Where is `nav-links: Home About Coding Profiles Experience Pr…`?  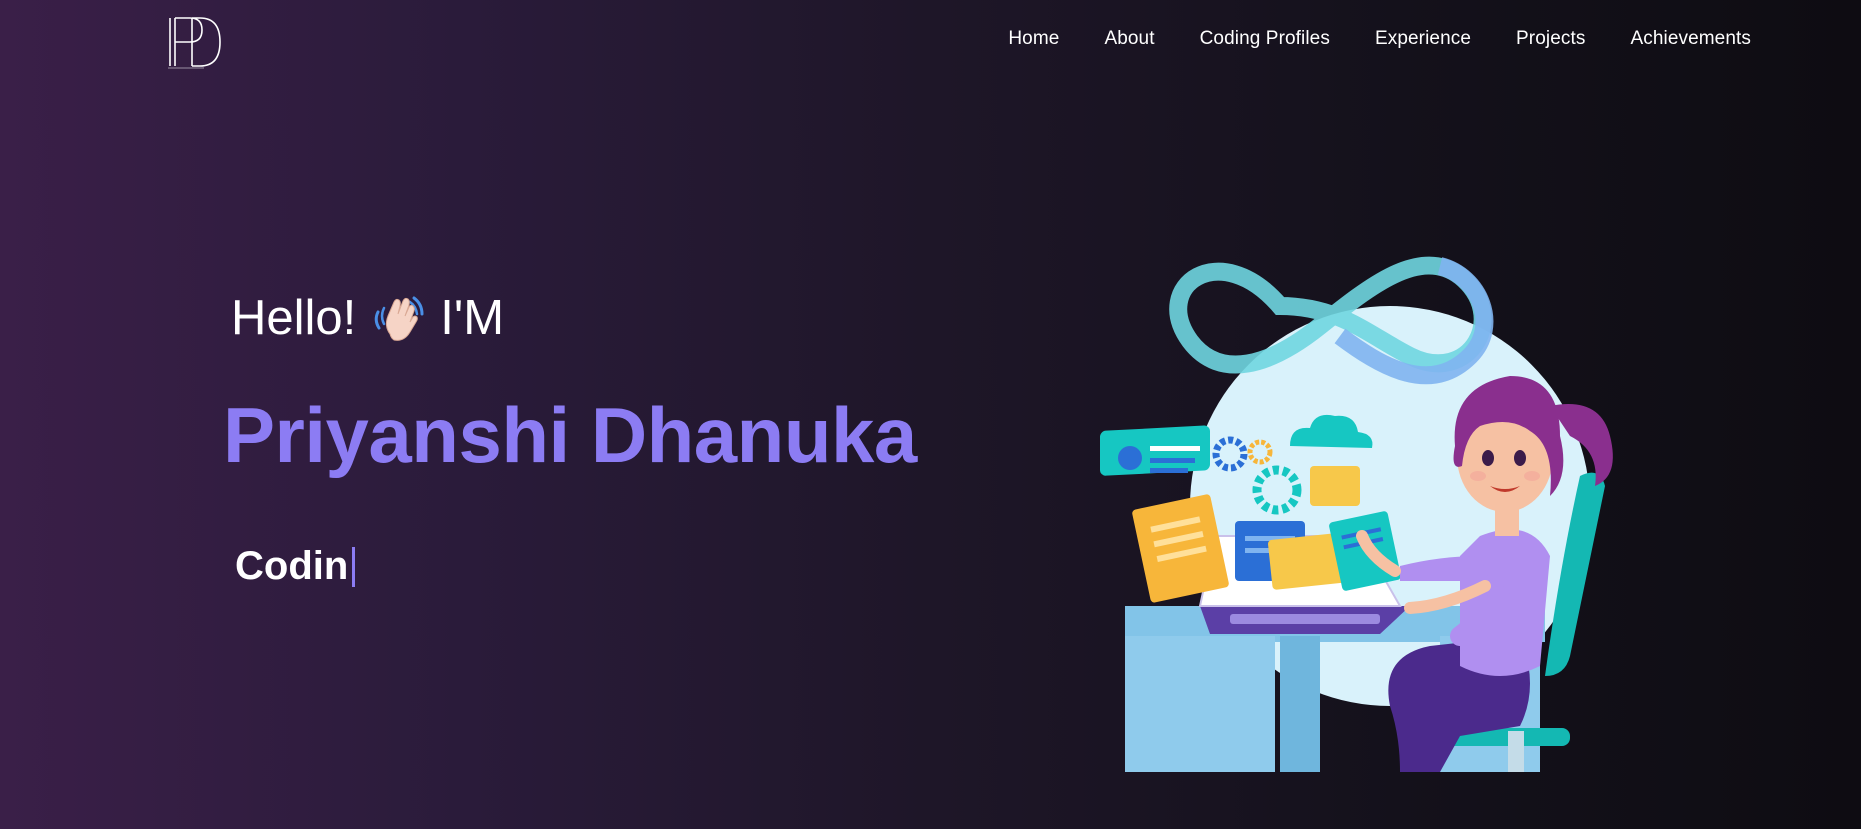 nav-links: Home About Coding Profiles Experience Pr… is located at coordinates (1379, 39).